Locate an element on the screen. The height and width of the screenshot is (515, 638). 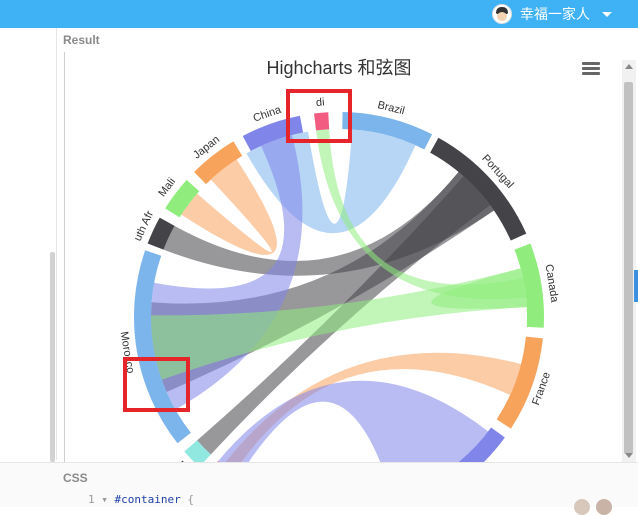
highlight-box-left is located at coordinates (156, 384).